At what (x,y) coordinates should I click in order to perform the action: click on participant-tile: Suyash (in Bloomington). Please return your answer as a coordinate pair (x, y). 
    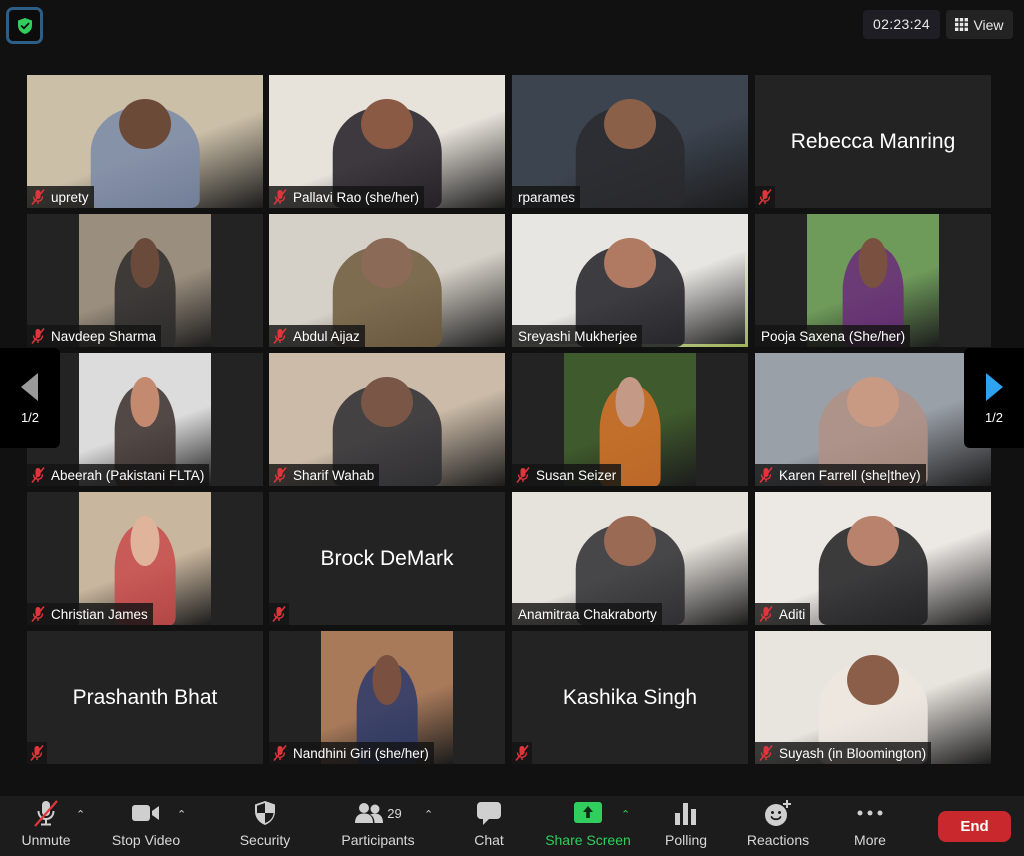
    Looking at the image, I should click on (873, 697).